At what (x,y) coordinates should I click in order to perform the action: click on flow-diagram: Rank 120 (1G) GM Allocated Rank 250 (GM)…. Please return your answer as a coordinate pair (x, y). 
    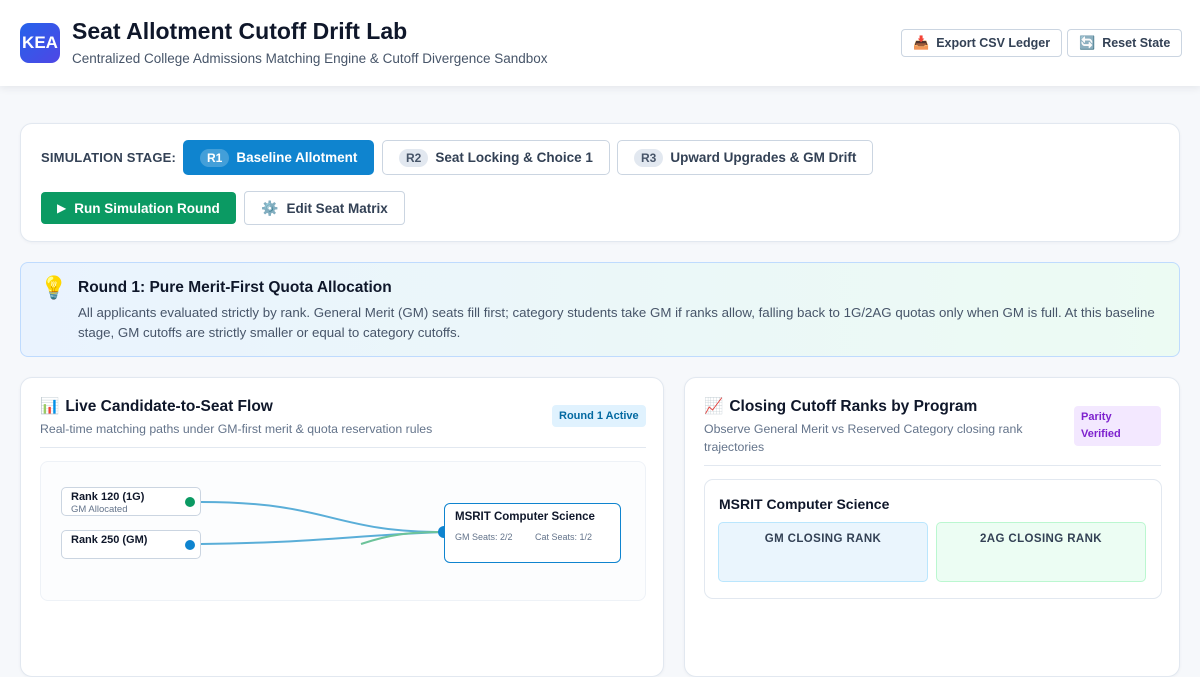
    Looking at the image, I should click on (343, 531).